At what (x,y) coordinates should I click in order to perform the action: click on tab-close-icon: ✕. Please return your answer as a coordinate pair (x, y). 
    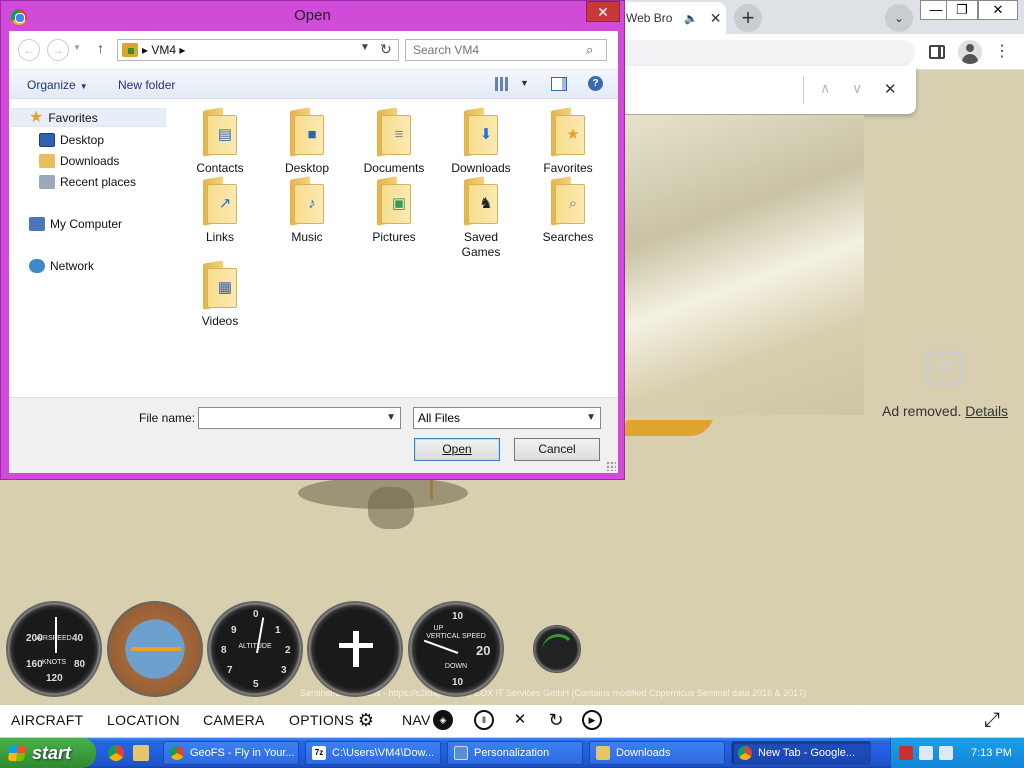
    Looking at the image, I should click on (716, 18).